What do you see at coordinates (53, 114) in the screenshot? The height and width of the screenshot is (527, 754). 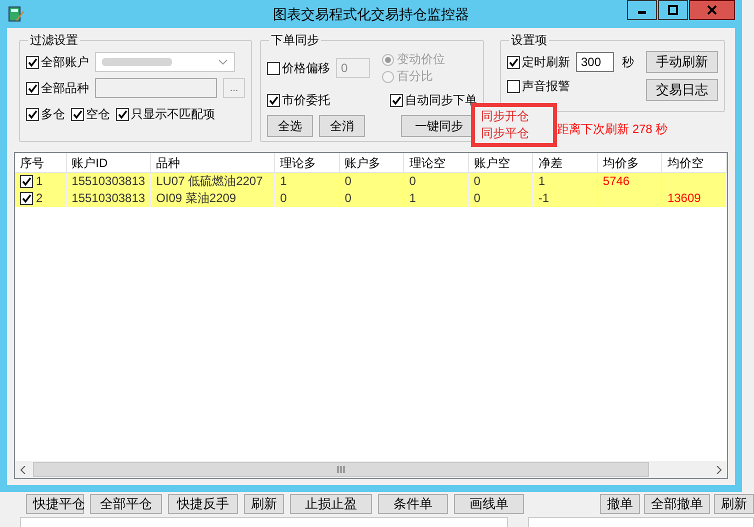 I see `checkbox-label: 多仓` at bounding box center [53, 114].